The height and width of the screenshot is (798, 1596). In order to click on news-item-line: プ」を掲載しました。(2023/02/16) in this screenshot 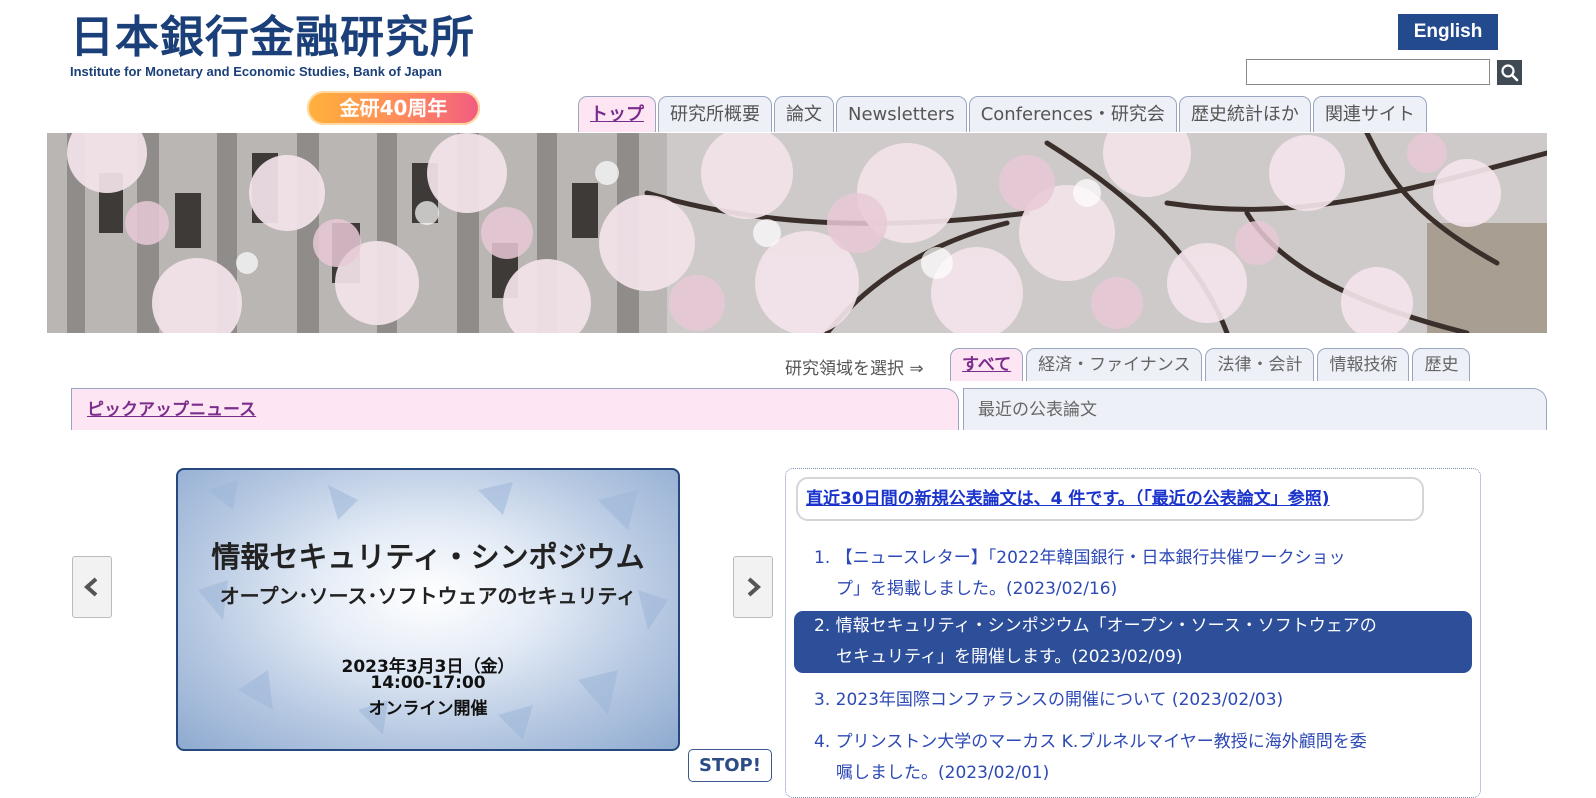, I will do `click(977, 589)`.